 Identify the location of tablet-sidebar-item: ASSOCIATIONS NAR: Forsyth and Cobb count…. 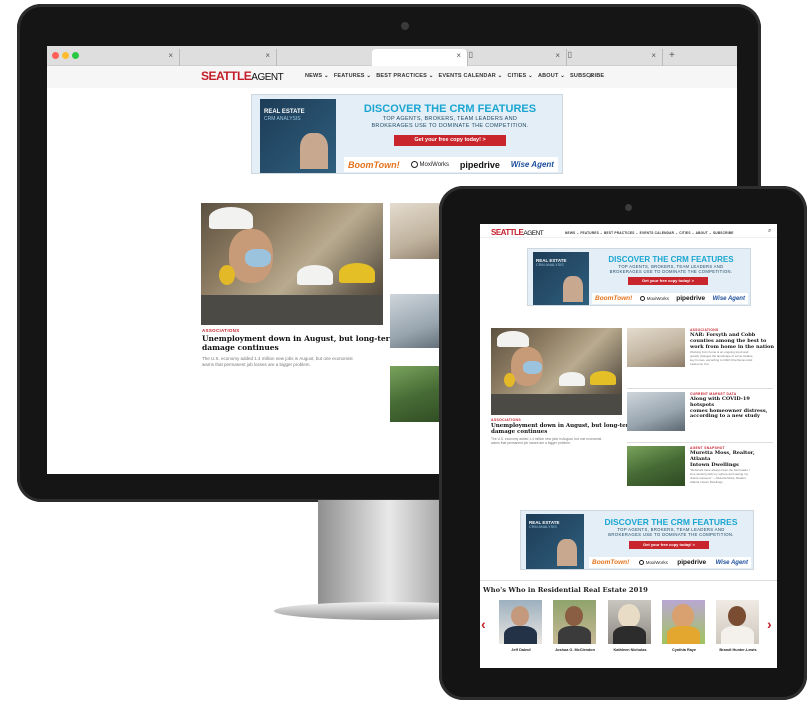
(732, 347).